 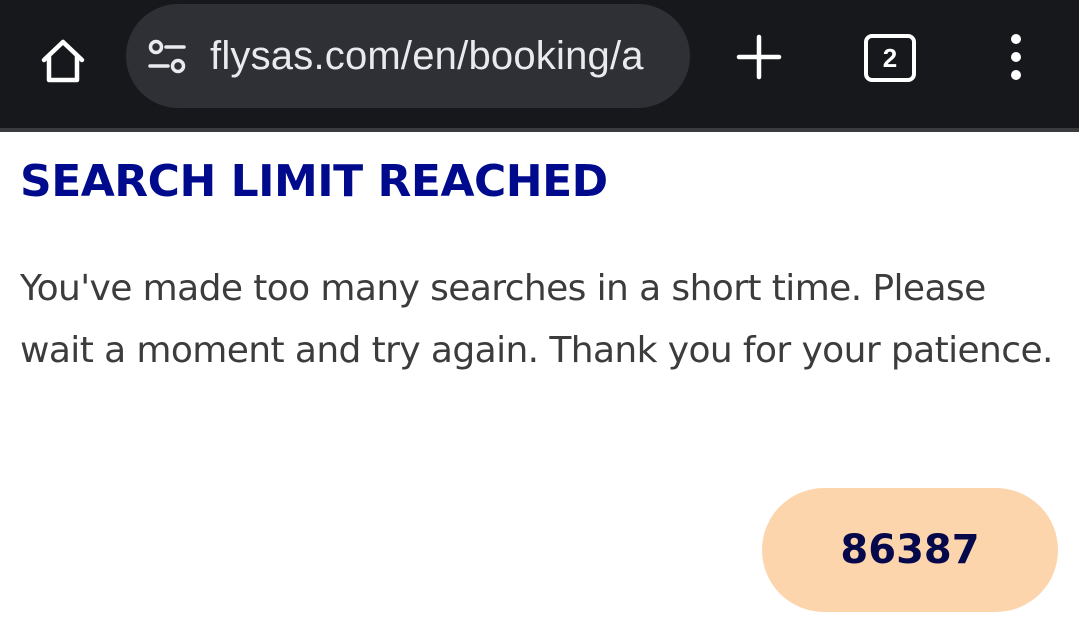 I want to click on tune-icon, so click(x=167, y=56).